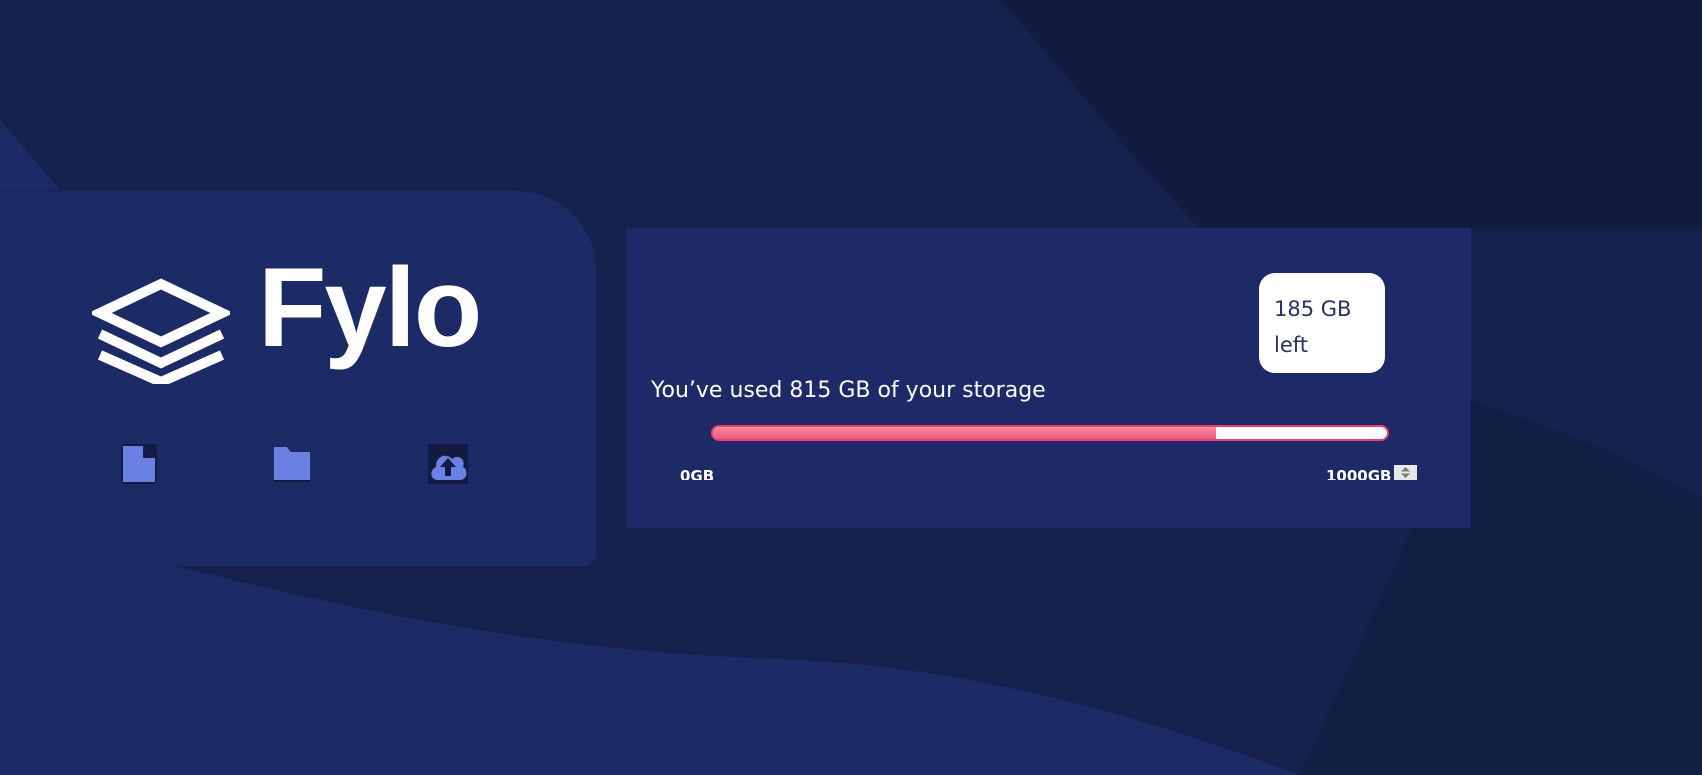 Image resolution: width=1702 pixels, height=775 pixels. I want to click on remaining-value: 185 GB, so click(1313, 309).